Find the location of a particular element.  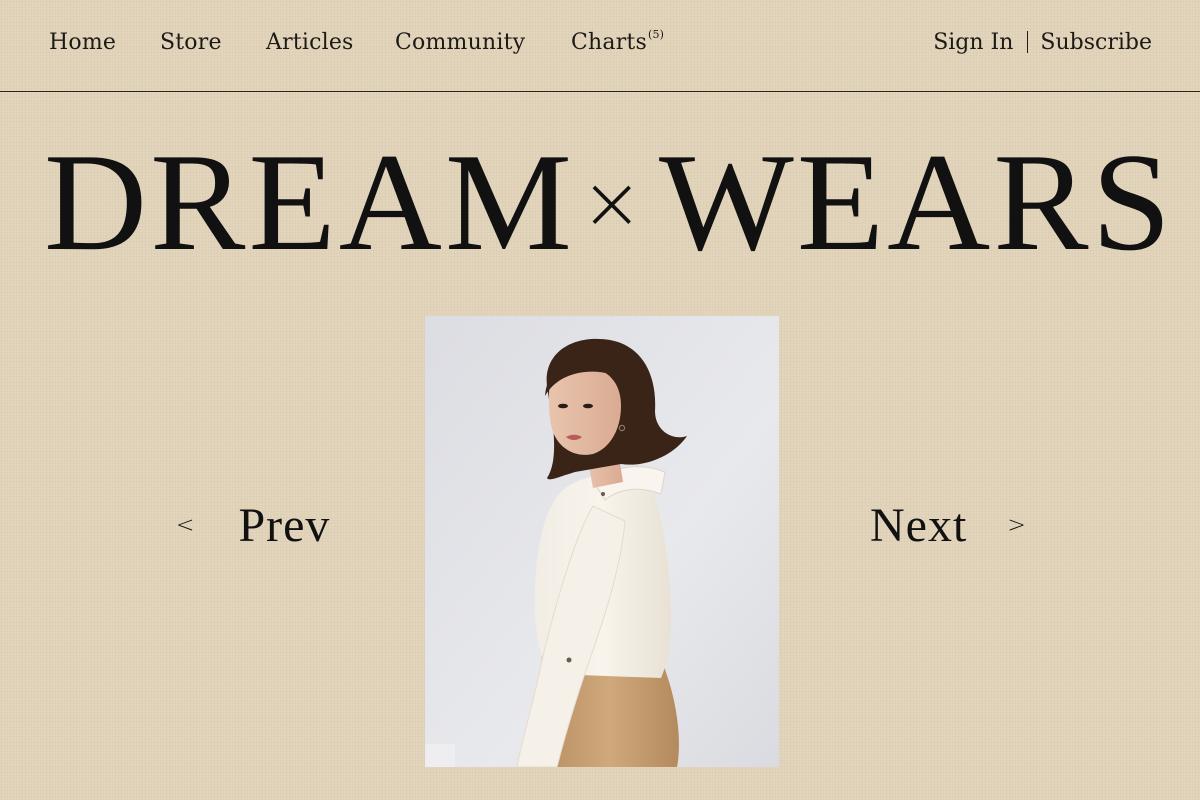

account-links: Sign In Subscribe is located at coordinates (1042, 42).